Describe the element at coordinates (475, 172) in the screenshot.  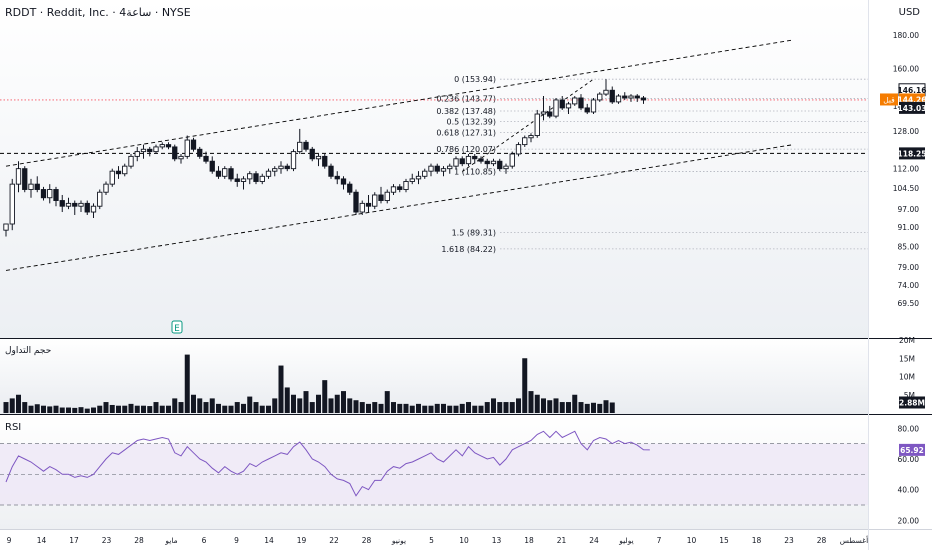
I see `fib-level-label: 1 (110.85)` at that location.